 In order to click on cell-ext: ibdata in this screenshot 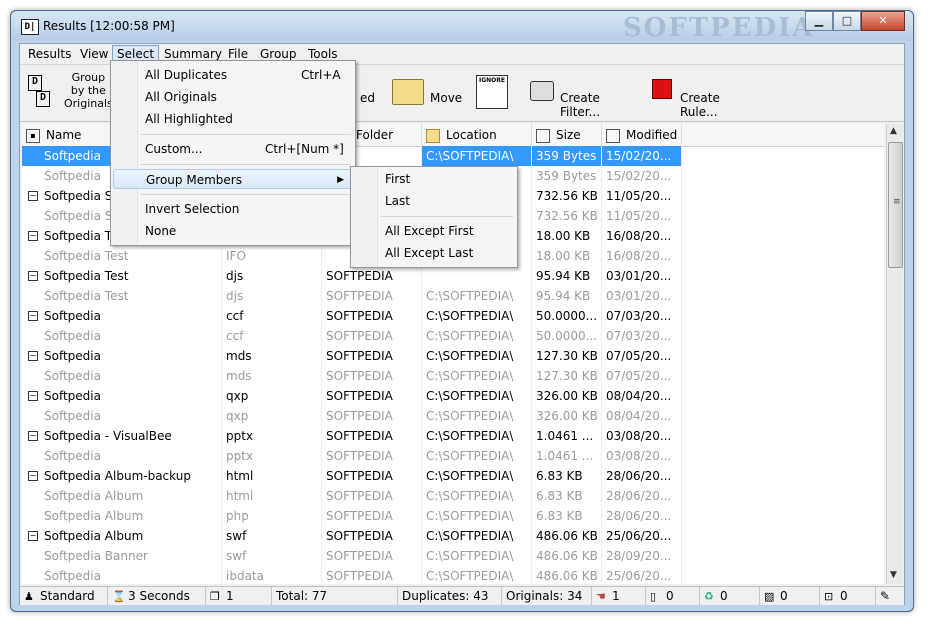, I will do `click(272, 575)`.